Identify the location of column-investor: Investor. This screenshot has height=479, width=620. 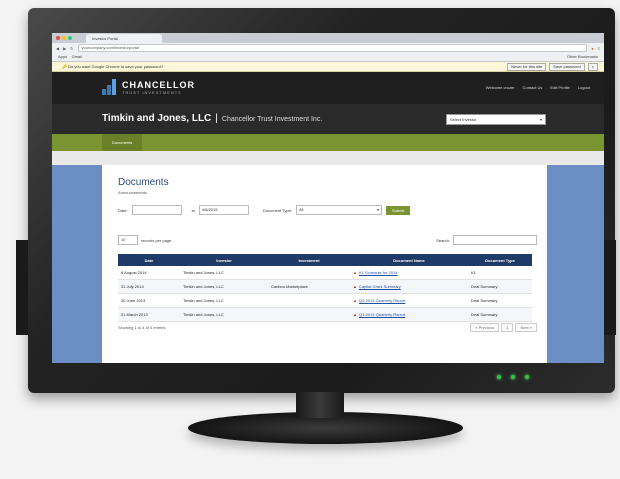
(224, 260).